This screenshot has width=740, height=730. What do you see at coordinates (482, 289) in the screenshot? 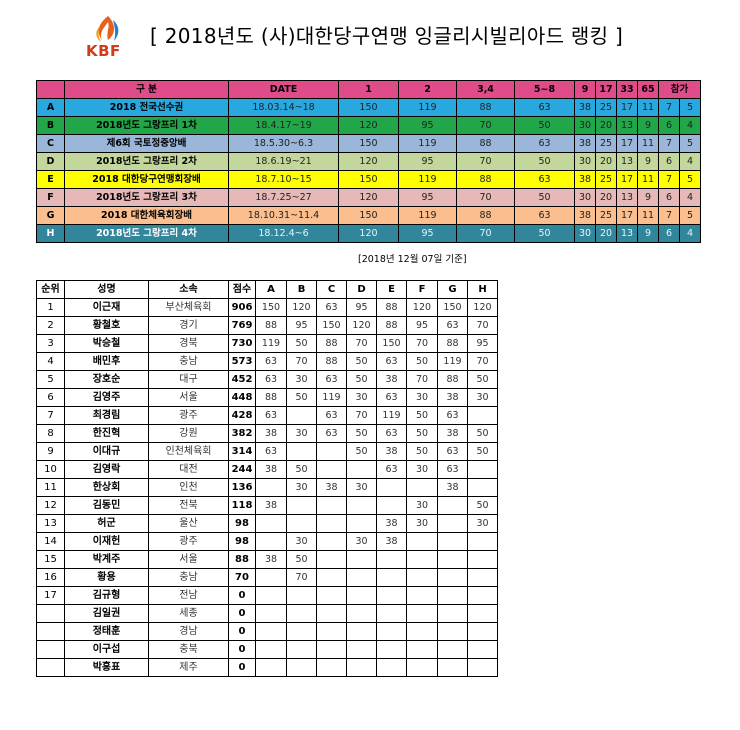
I see `ranking-header-11: H` at bounding box center [482, 289].